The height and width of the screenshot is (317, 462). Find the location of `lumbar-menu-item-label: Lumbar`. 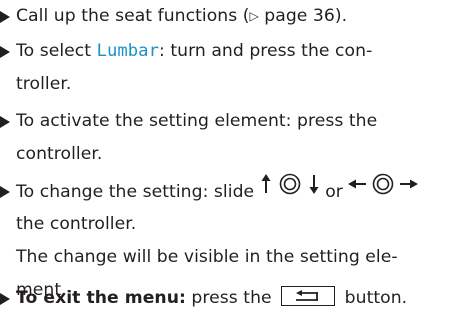

lumbar-menu-item-label: Lumbar is located at coordinates (127, 51).